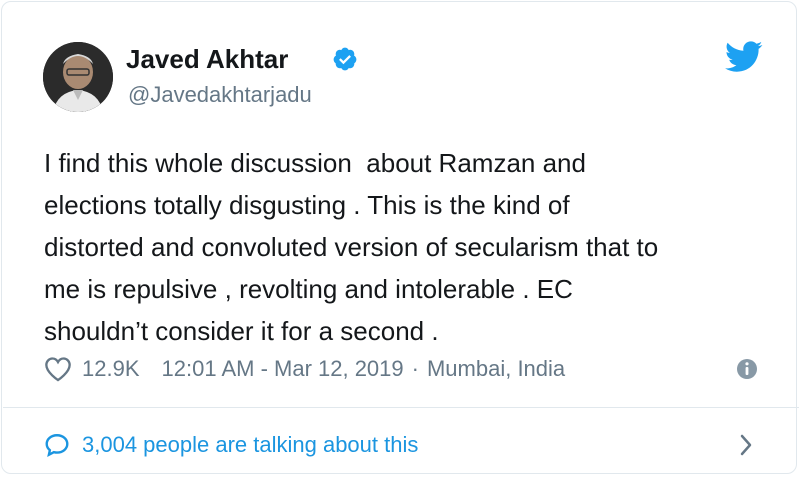  Describe the element at coordinates (747, 369) in the screenshot. I see `info-icon` at that location.